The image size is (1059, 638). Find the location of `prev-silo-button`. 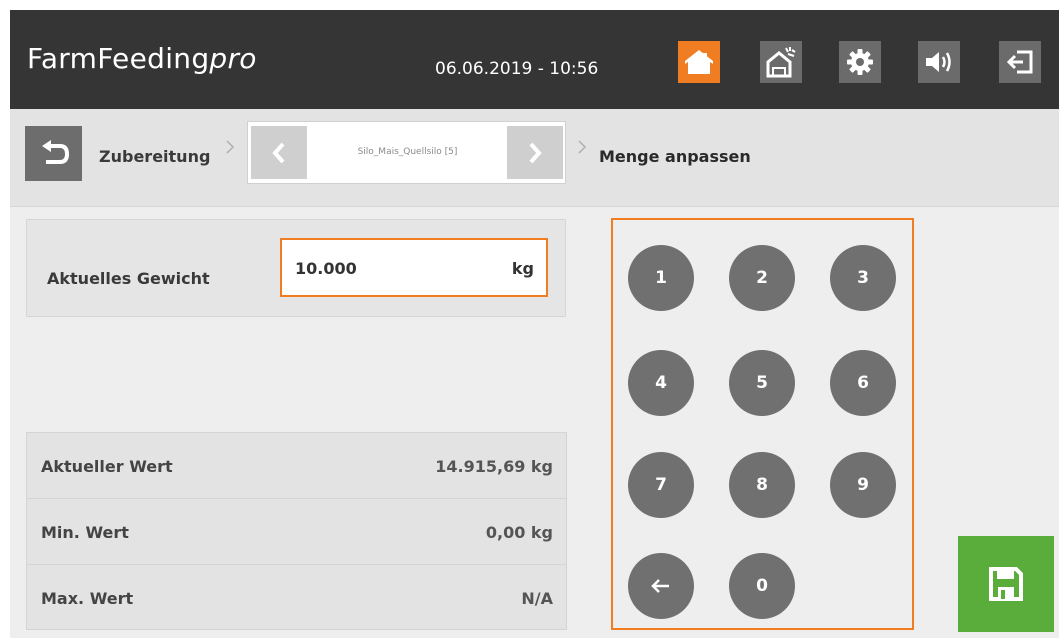

prev-silo-button is located at coordinates (279, 152).